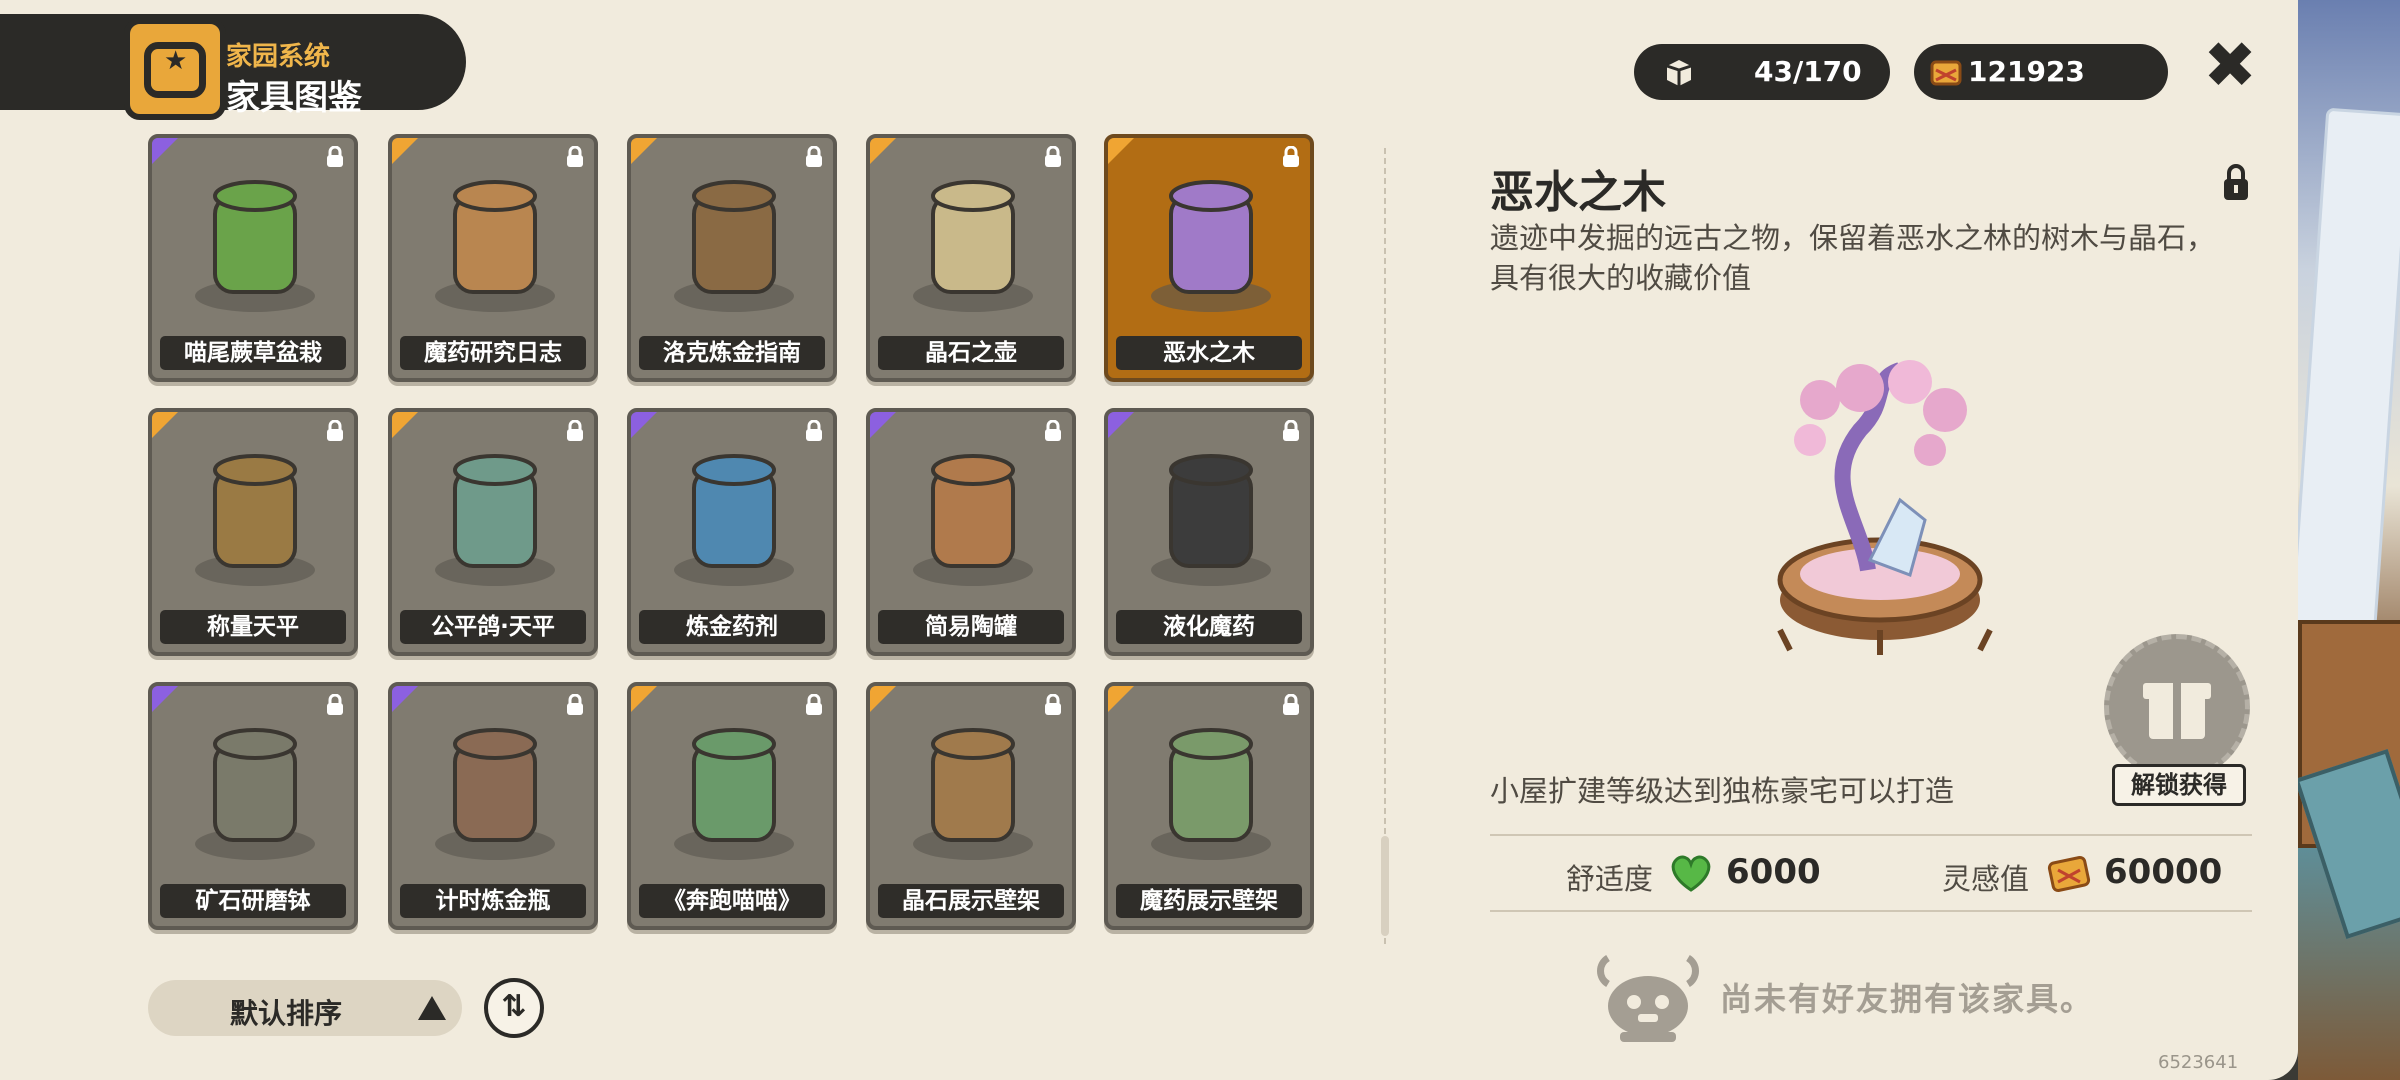 The height and width of the screenshot is (1080, 2400). I want to click on furniture-card: 矿石研磨钵, so click(253, 806).